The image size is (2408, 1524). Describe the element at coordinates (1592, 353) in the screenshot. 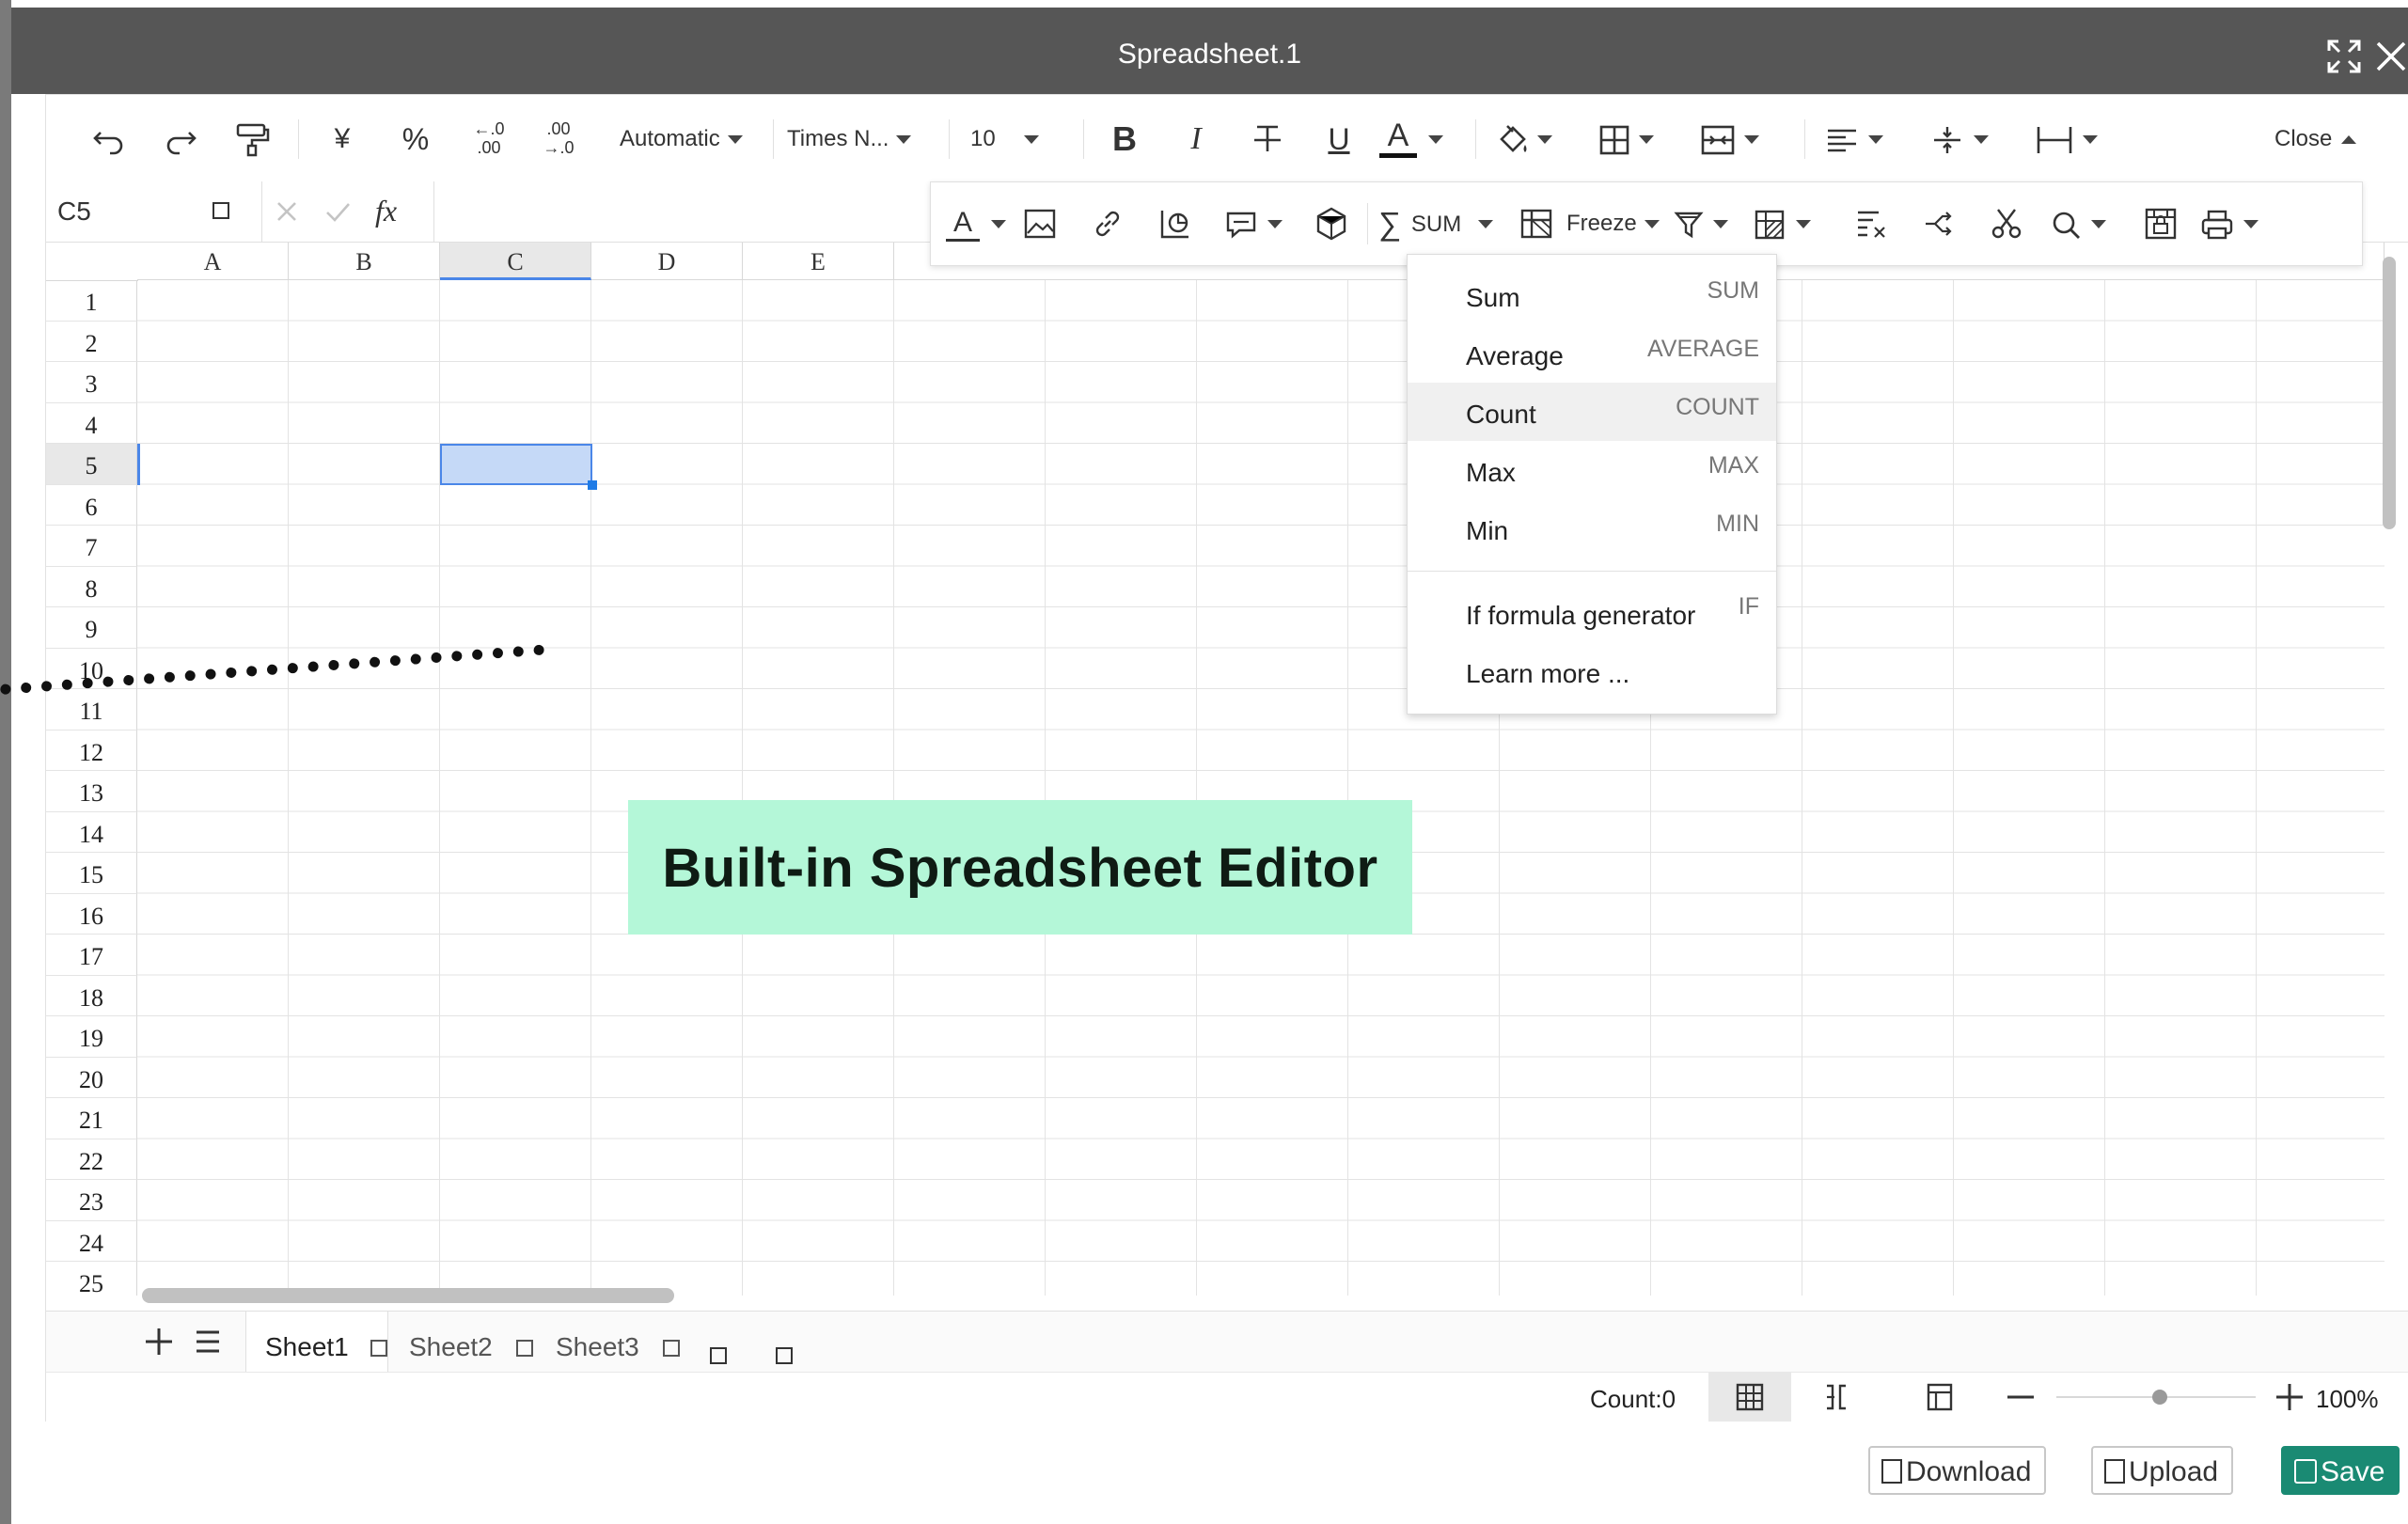

I see `menu-item-average: Average AVERAGE` at that location.